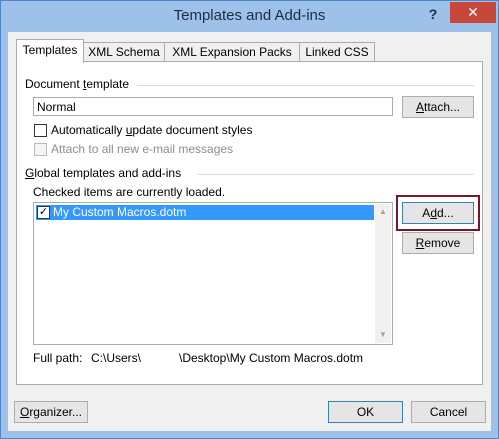  I want to click on auto-update-checkbox, so click(40, 130).